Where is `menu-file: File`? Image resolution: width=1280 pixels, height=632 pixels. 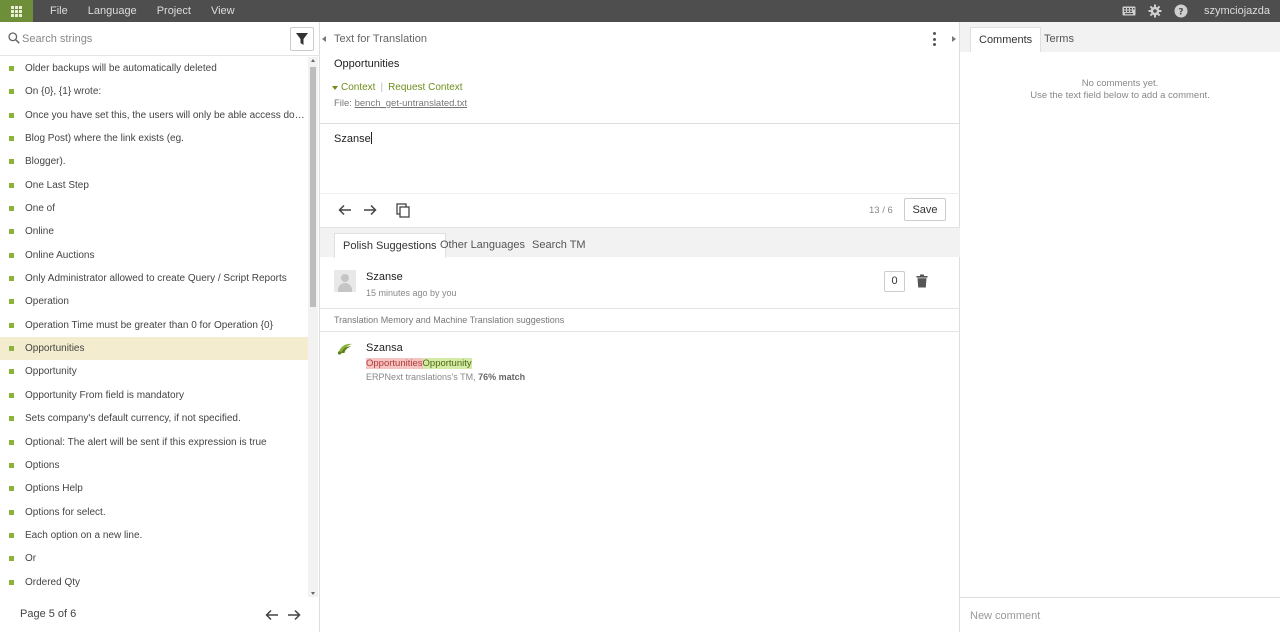
menu-file: File is located at coordinates (59, 11).